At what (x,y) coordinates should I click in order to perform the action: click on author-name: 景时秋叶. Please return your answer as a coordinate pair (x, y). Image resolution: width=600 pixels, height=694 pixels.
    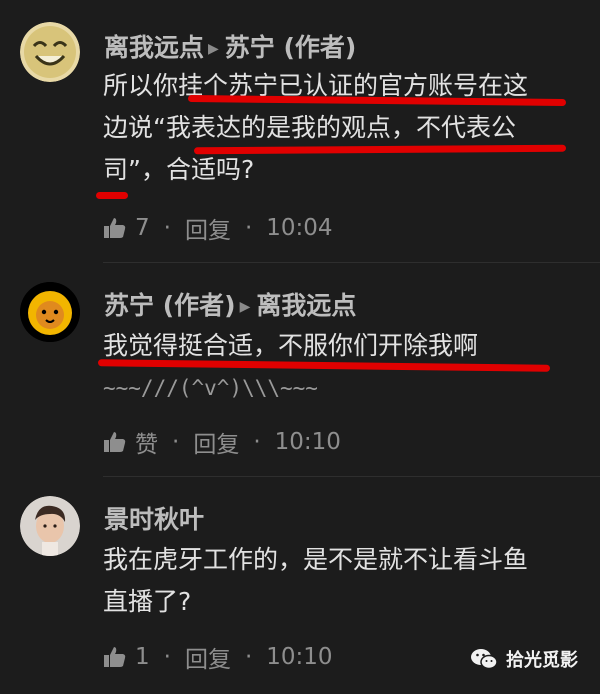
    Looking at the image, I should click on (154, 519).